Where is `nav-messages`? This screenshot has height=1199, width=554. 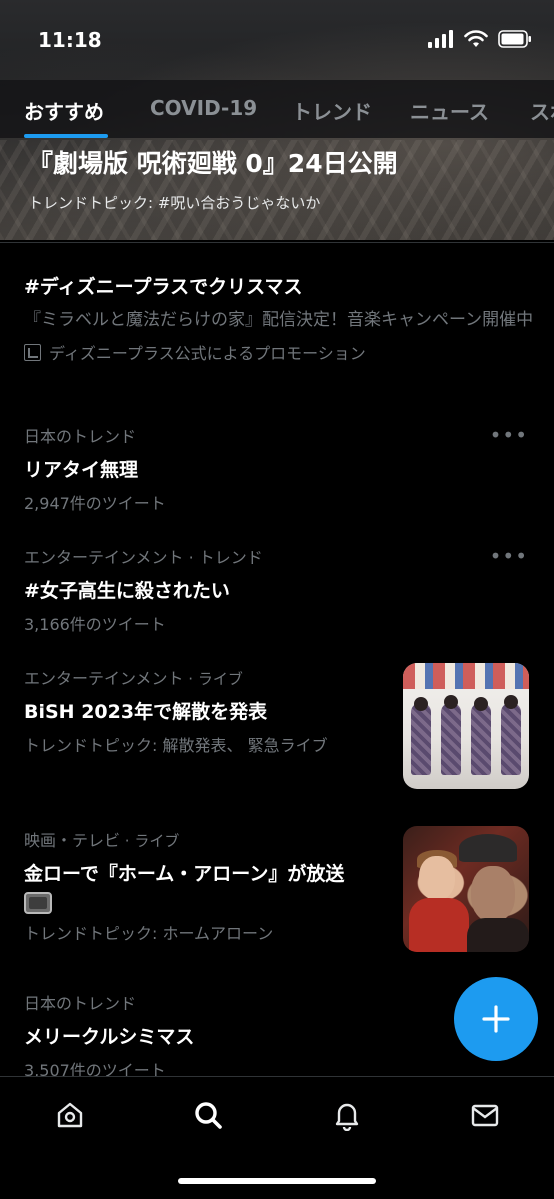
nav-messages is located at coordinates (485, 1115).